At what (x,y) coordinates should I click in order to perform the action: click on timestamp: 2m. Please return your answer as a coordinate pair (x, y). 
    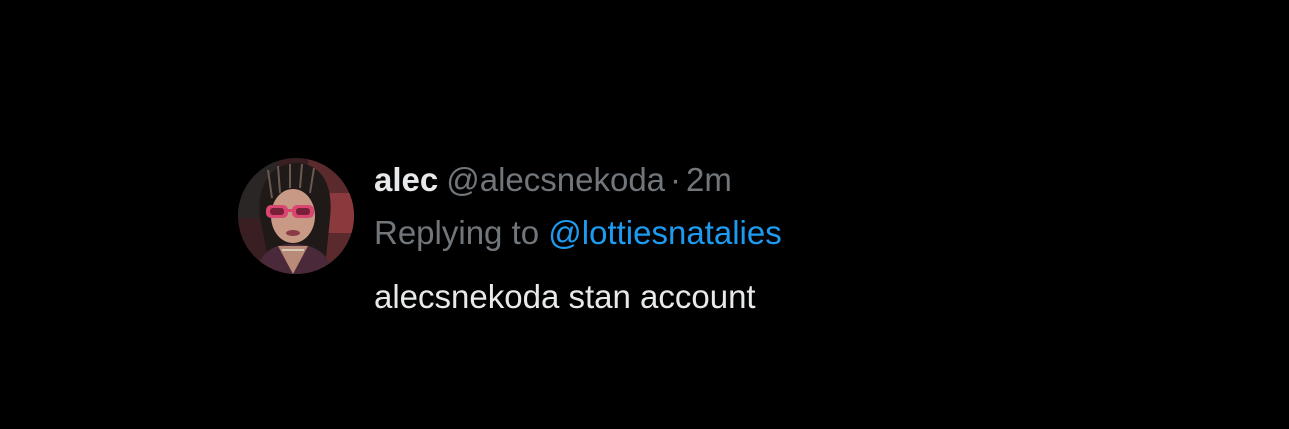
    Looking at the image, I should click on (709, 179).